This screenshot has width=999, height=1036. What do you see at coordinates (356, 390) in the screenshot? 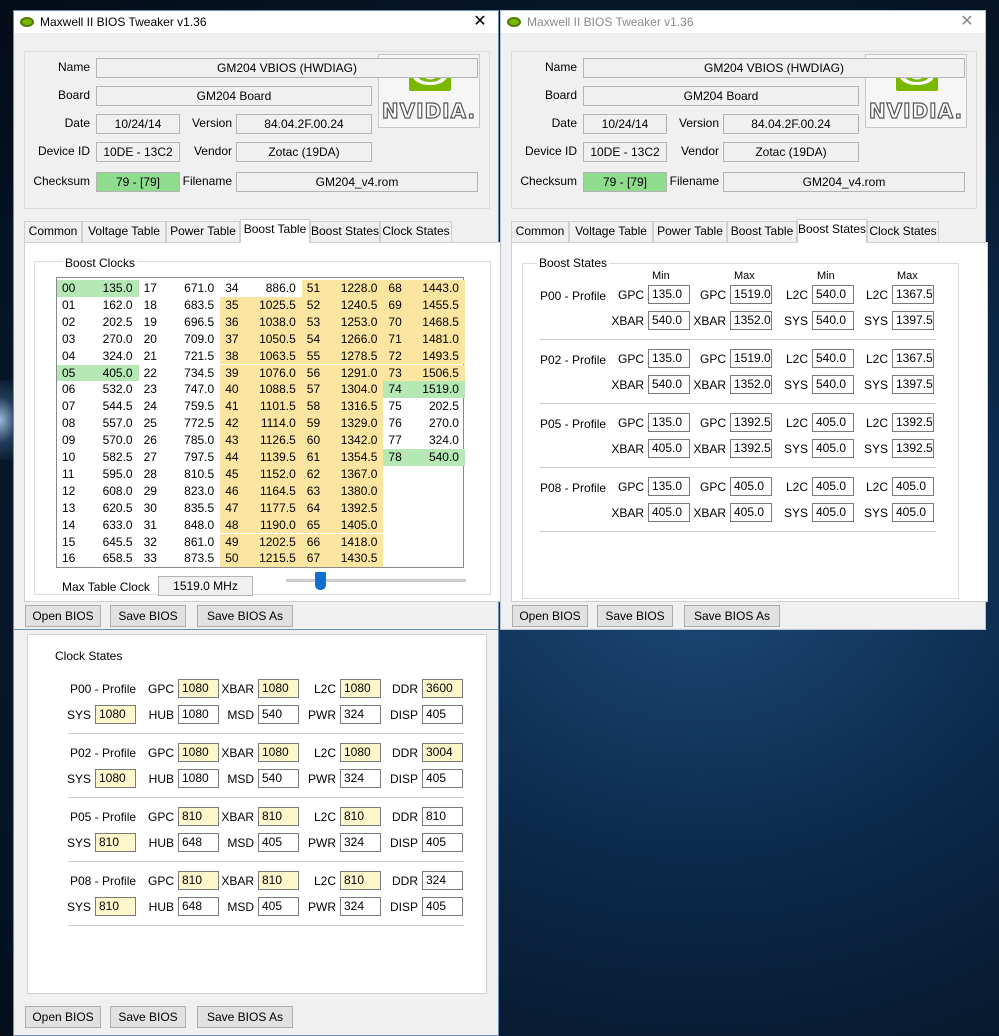
I see `boost-entry-clock: 1304.0` at bounding box center [356, 390].